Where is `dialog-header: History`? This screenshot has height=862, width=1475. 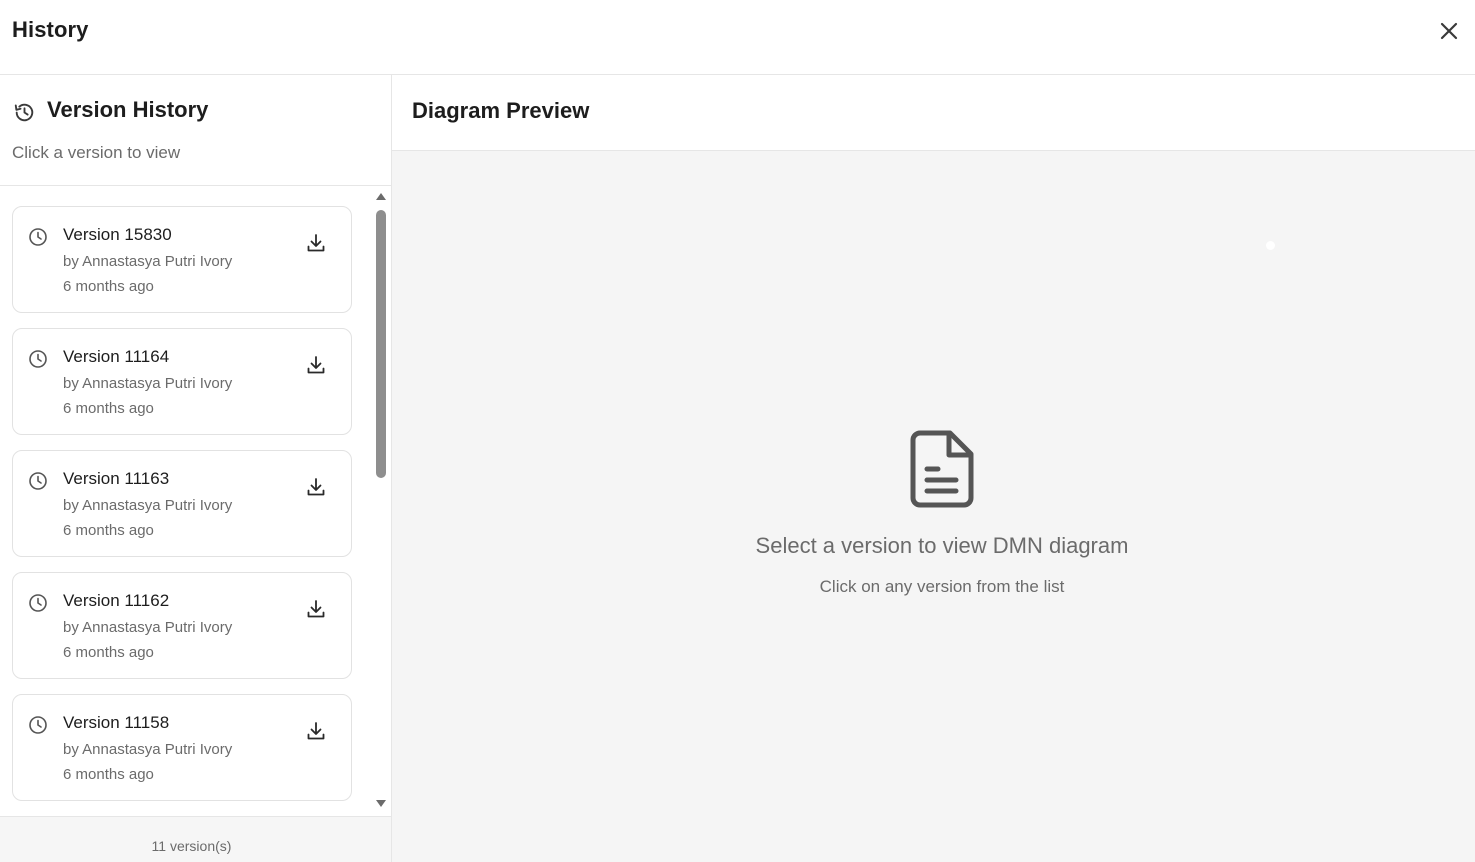
dialog-header: History is located at coordinates (737, 37).